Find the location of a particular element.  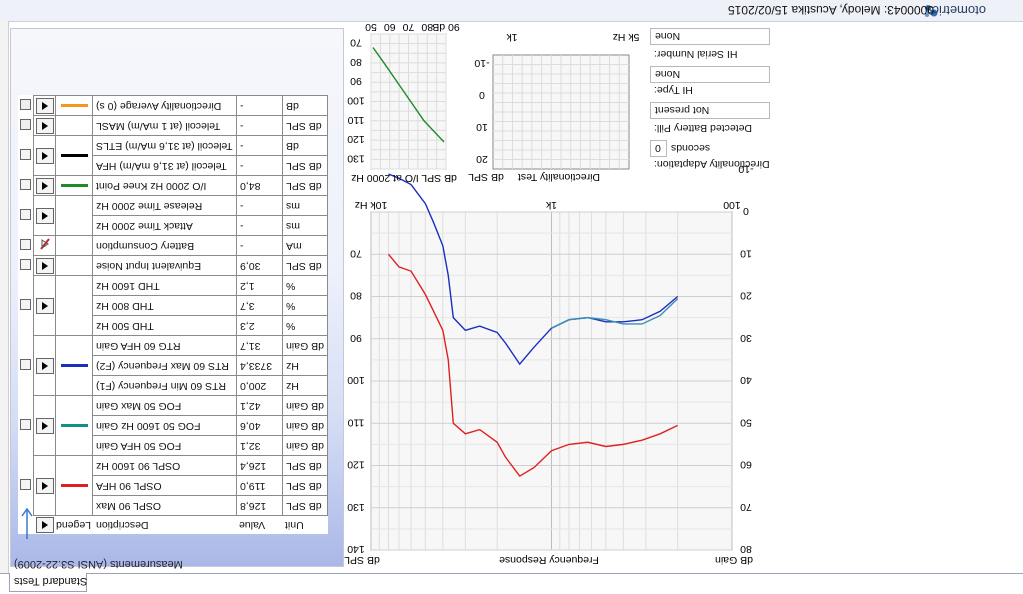

disabled-play-icon is located at coordinates (45, 244).